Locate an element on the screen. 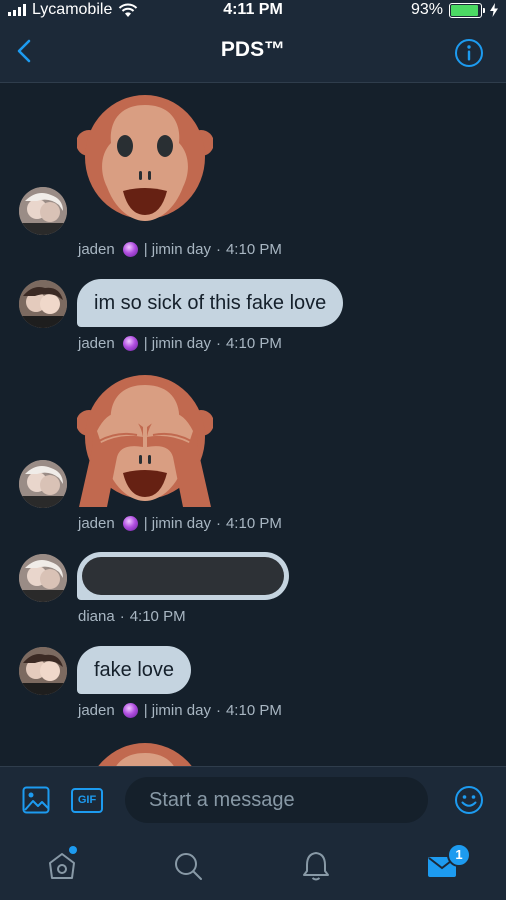  bell-icon is located at coordinates (316, 866).